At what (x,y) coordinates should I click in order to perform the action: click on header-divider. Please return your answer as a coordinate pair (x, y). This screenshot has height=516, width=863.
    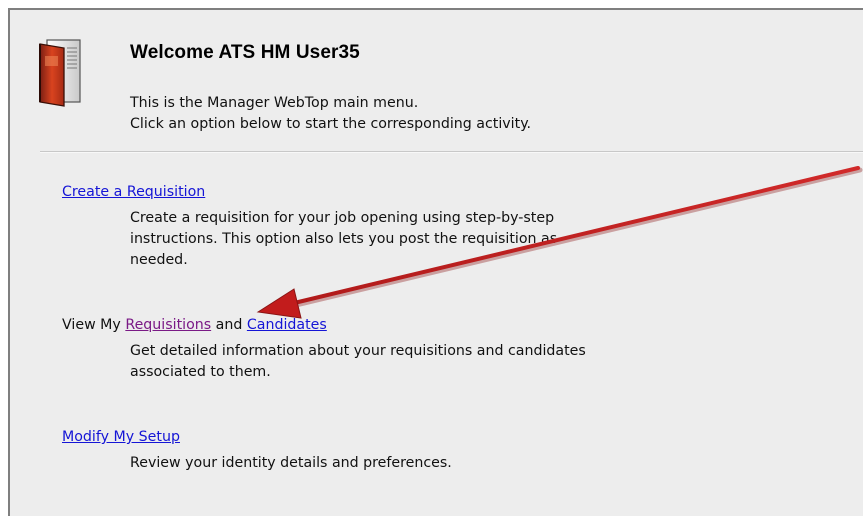
    Looking at the image, I should click on (451, 152).